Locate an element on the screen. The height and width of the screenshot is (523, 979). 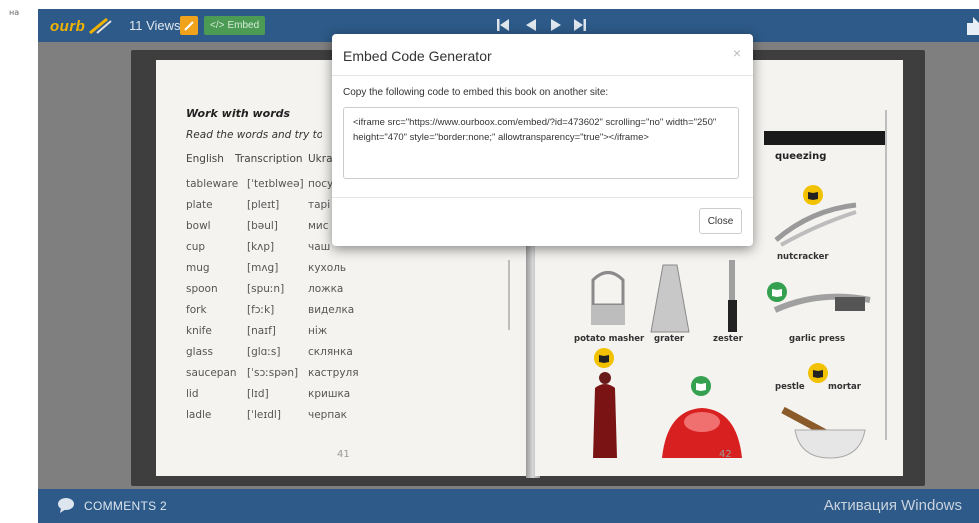
close-icon: × is located at coordinates (737, 53).